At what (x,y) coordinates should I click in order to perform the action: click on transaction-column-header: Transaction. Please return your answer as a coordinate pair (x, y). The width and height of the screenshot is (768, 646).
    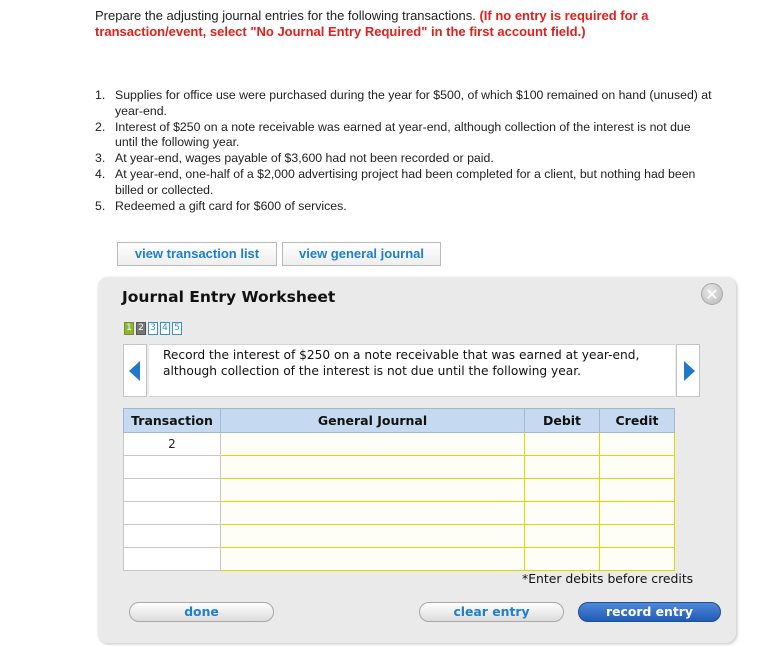
    Looking at the image, I should click on (172, 420).